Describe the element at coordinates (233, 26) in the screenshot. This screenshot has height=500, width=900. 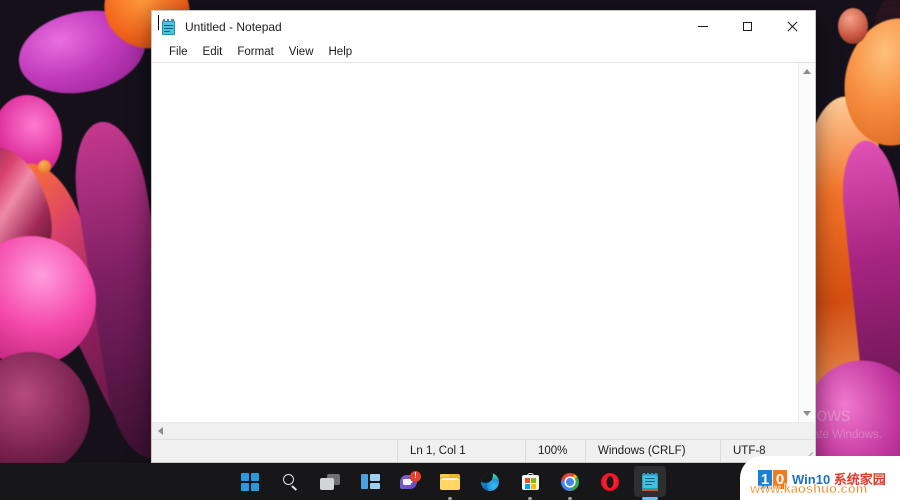
I see `window-title: Untitled - Notepad` at that location.